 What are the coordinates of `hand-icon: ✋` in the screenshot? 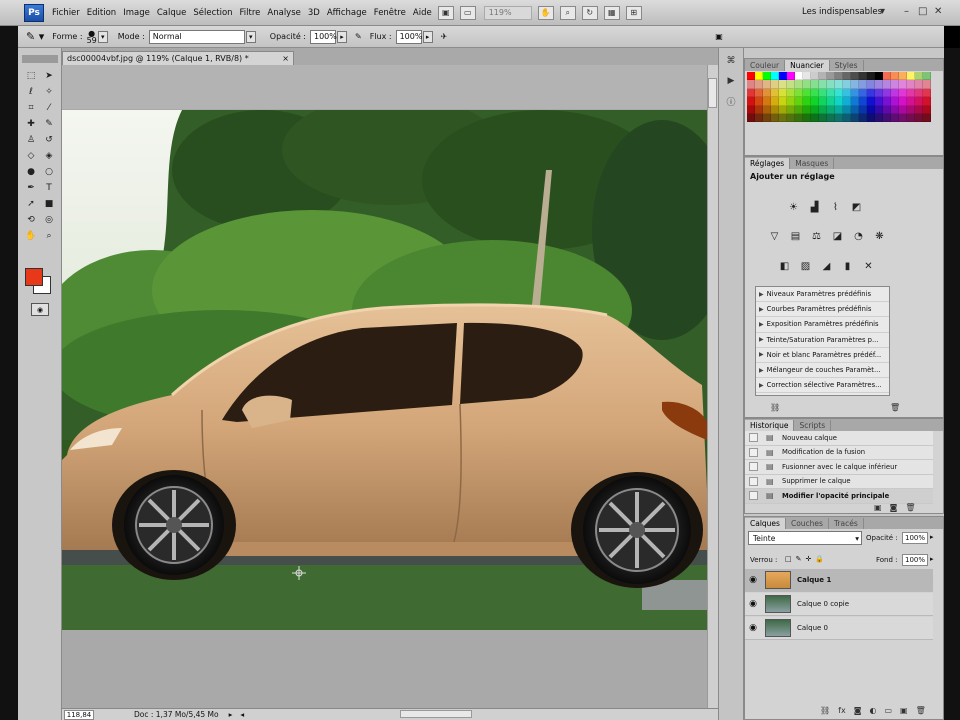 It's located at (31, 236).